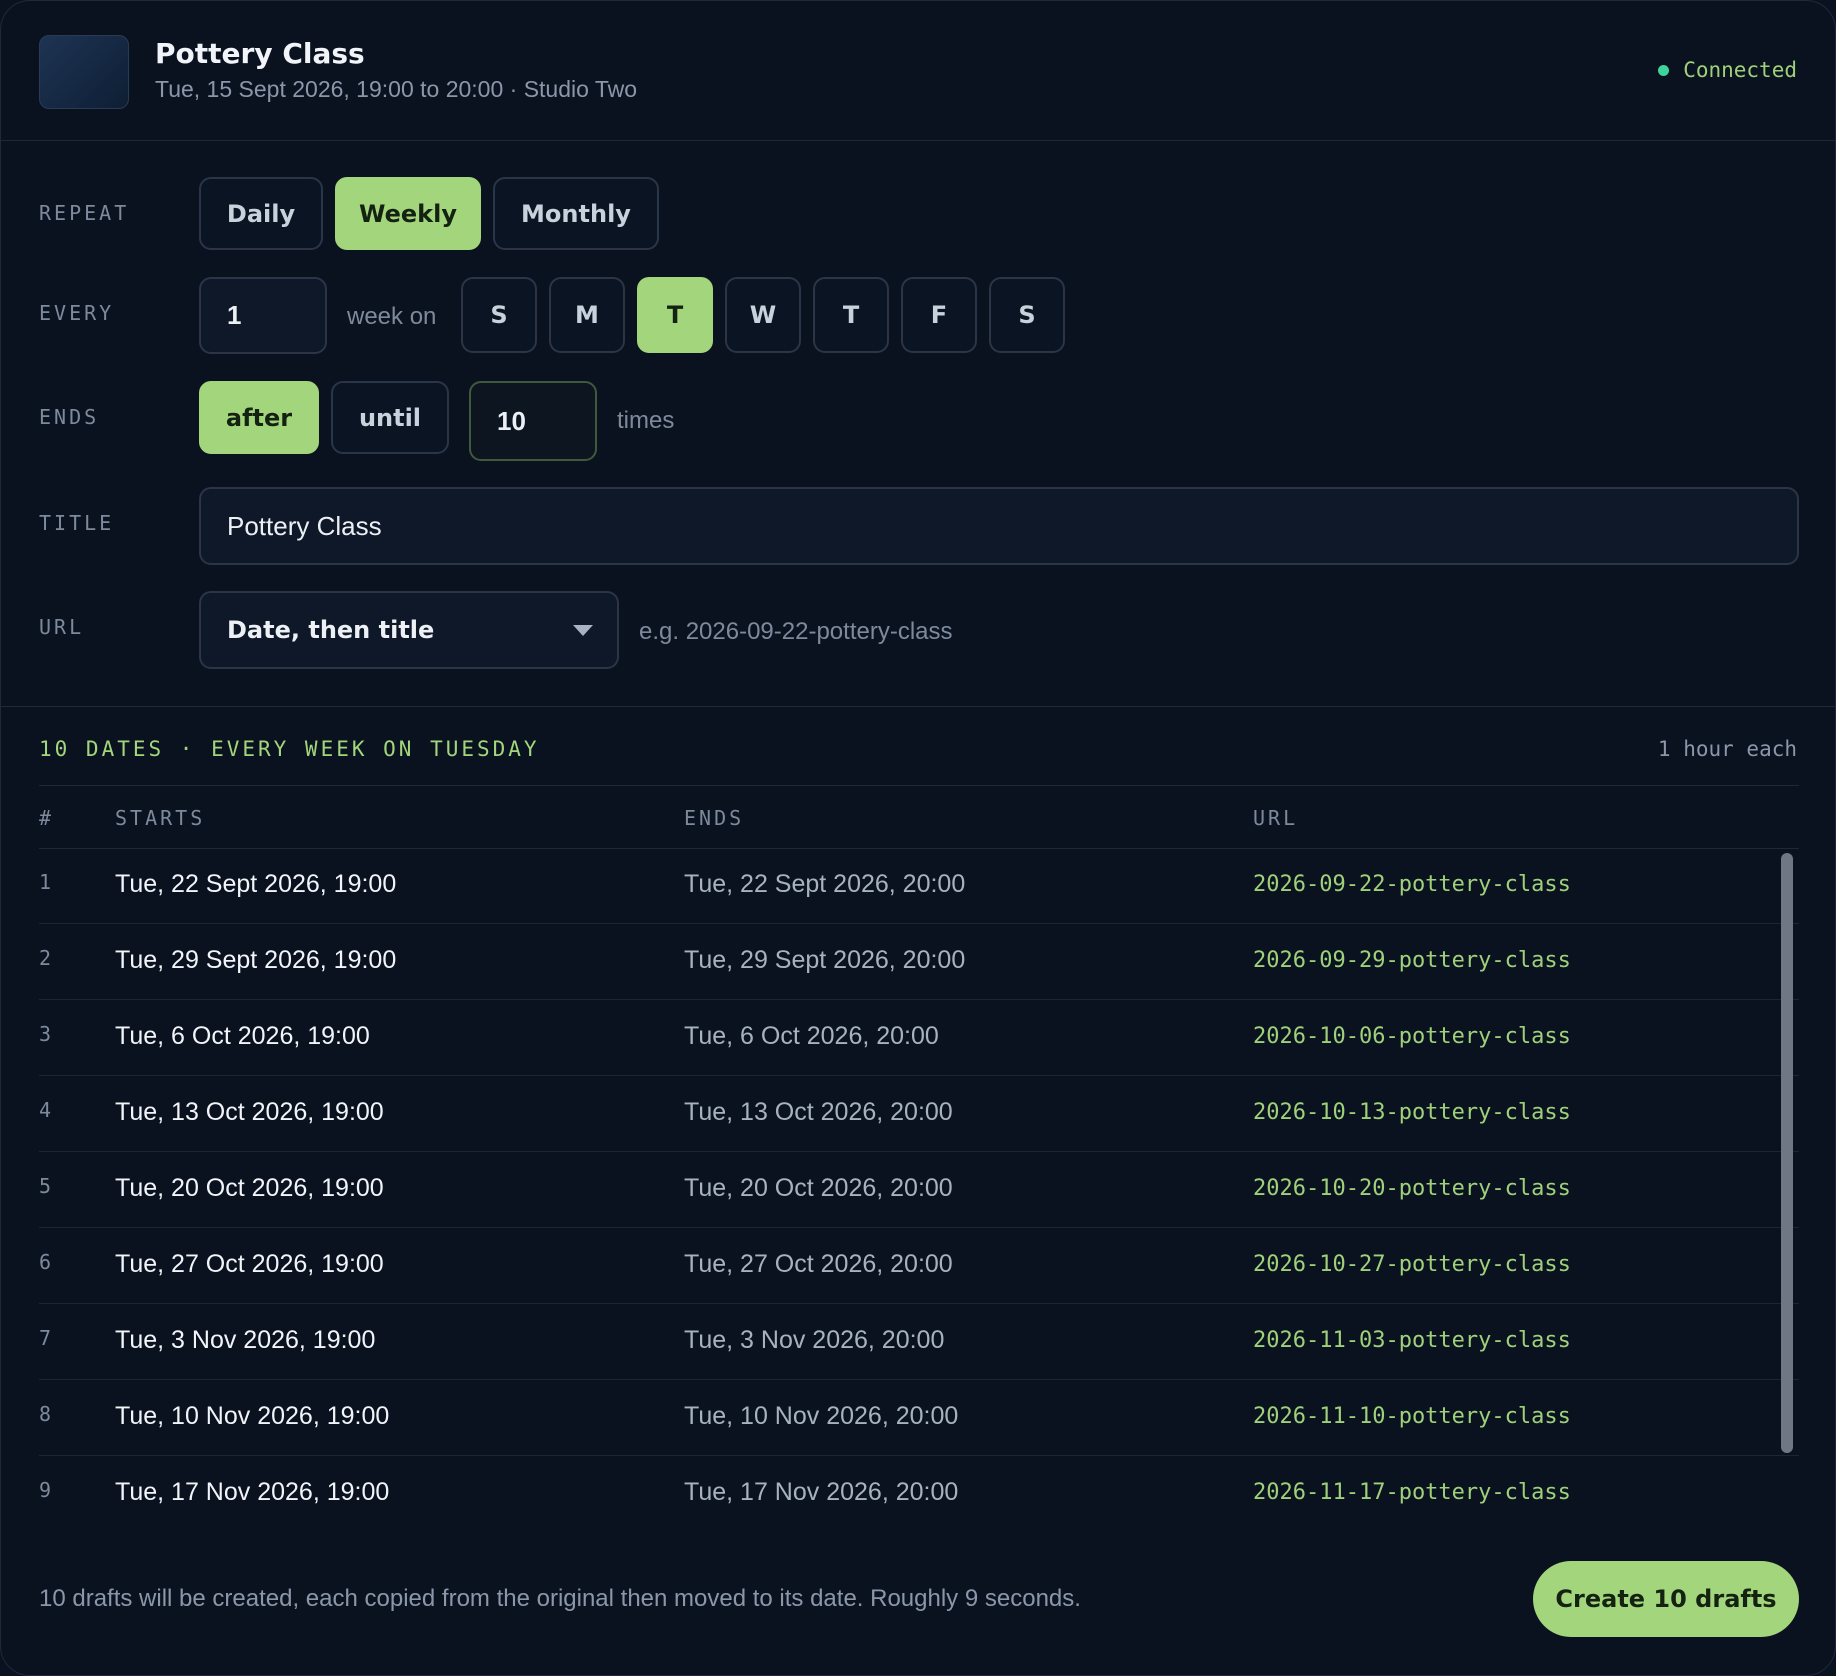 The width and height of the screenshot is (1836, 1676). Describe the element at coordinates (45, 882) in the screenshot. I see `row-number: 1` at that location.